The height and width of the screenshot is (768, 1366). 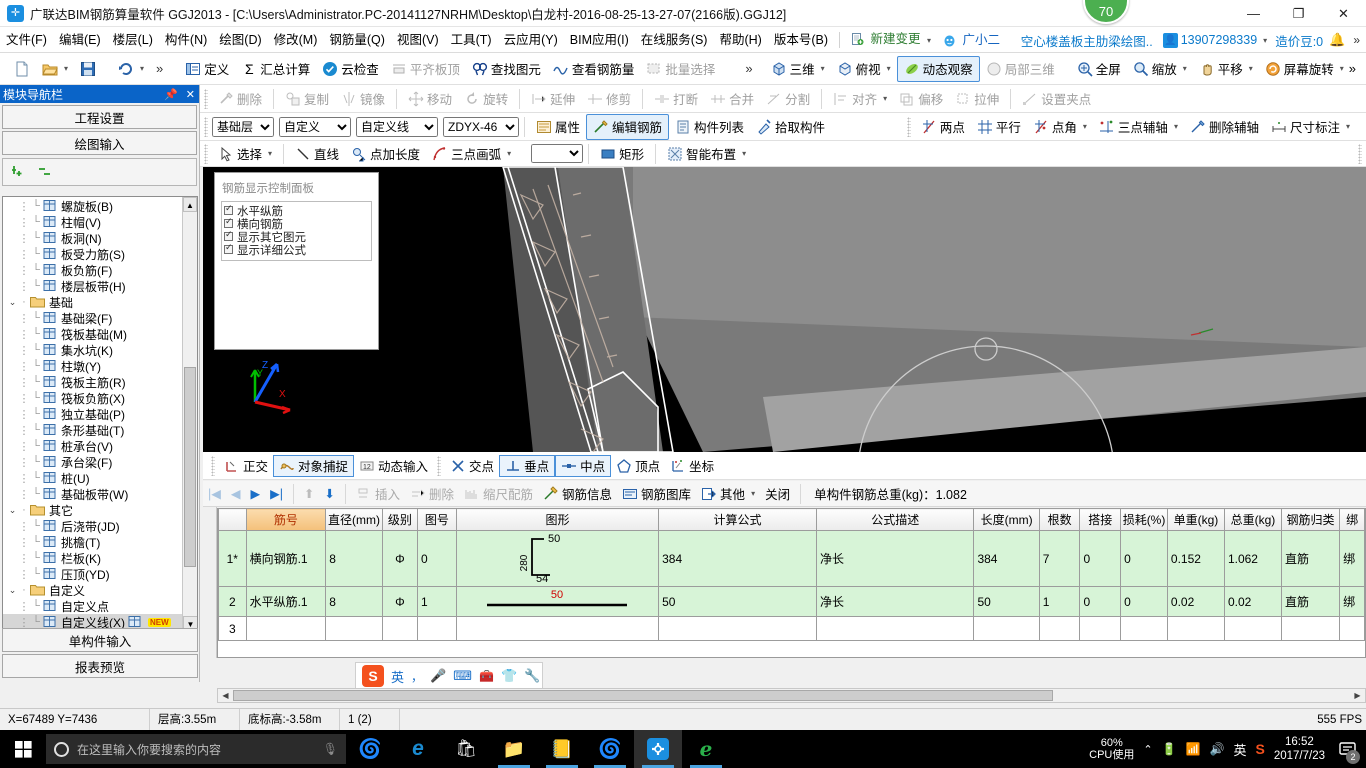 What do you see at coordinates (658, 749) in the screenshot?
I see `taskbar-app-ggj` at bounding box center [658, 749].